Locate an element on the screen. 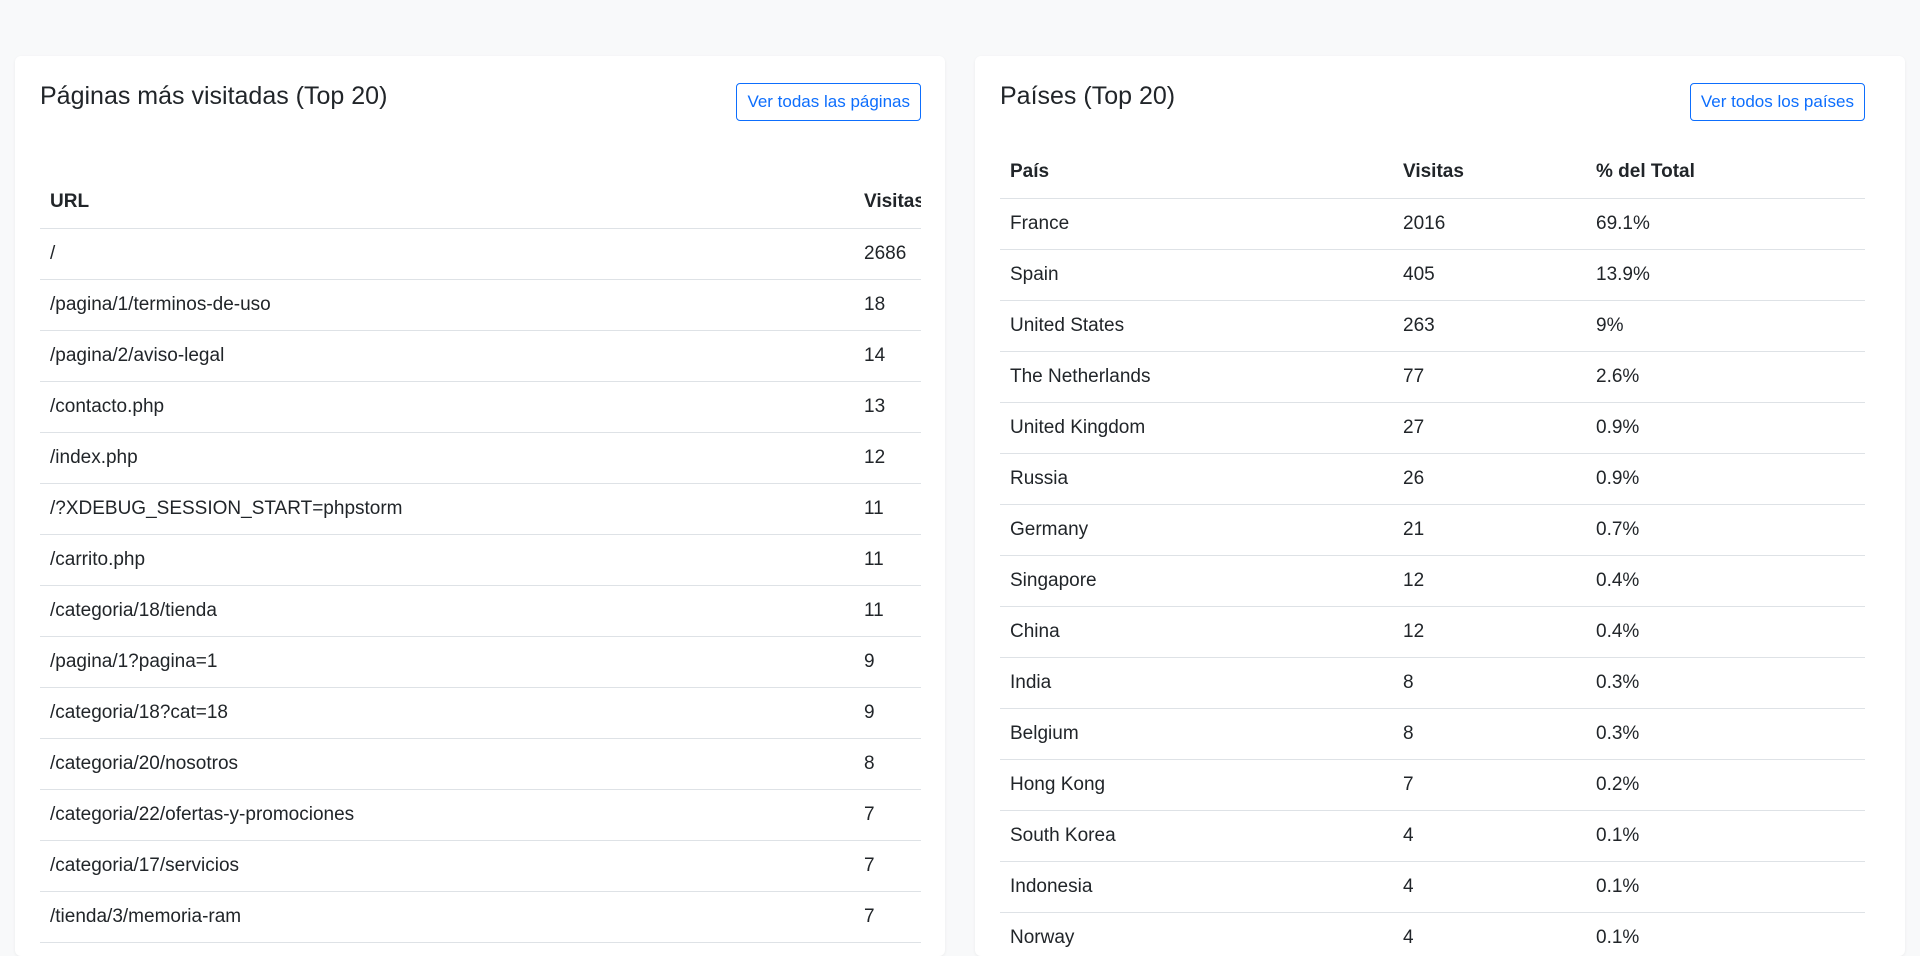 This screenshot has width=1920, height=956. table-row: /index.php 12 is located at coordinates (480, 458).